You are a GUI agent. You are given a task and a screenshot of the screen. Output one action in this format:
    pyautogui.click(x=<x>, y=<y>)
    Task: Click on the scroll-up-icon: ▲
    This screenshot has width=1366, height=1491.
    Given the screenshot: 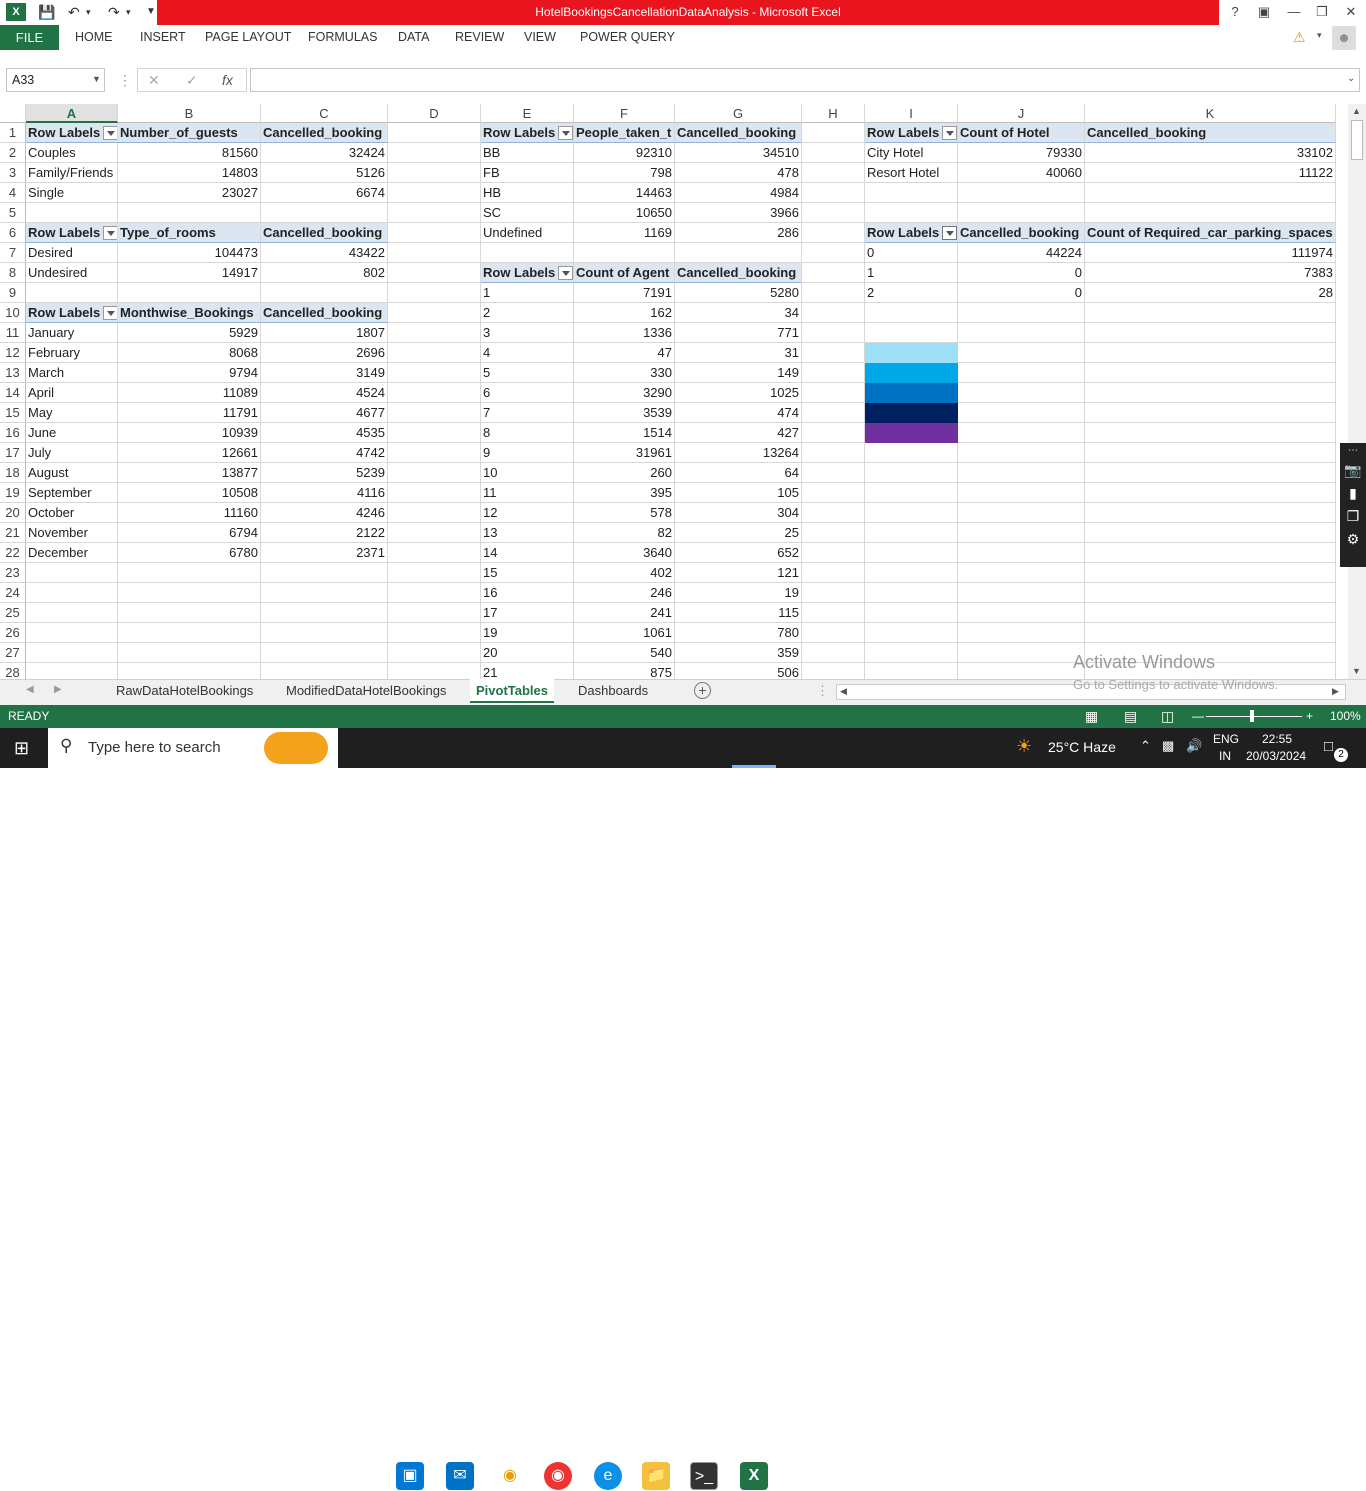 What is the action you would take?
    pyautogui.click(x=1356, y=111)
    